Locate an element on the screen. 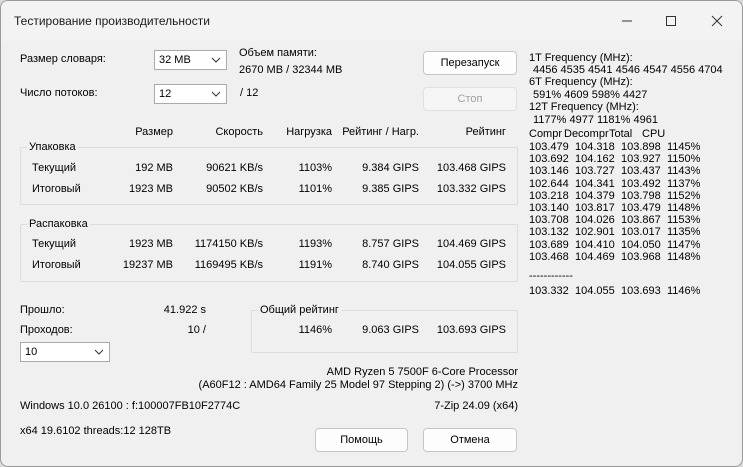 The image size is (743, 467). result-cpu: 1135% is located at coordinates (684, 232).